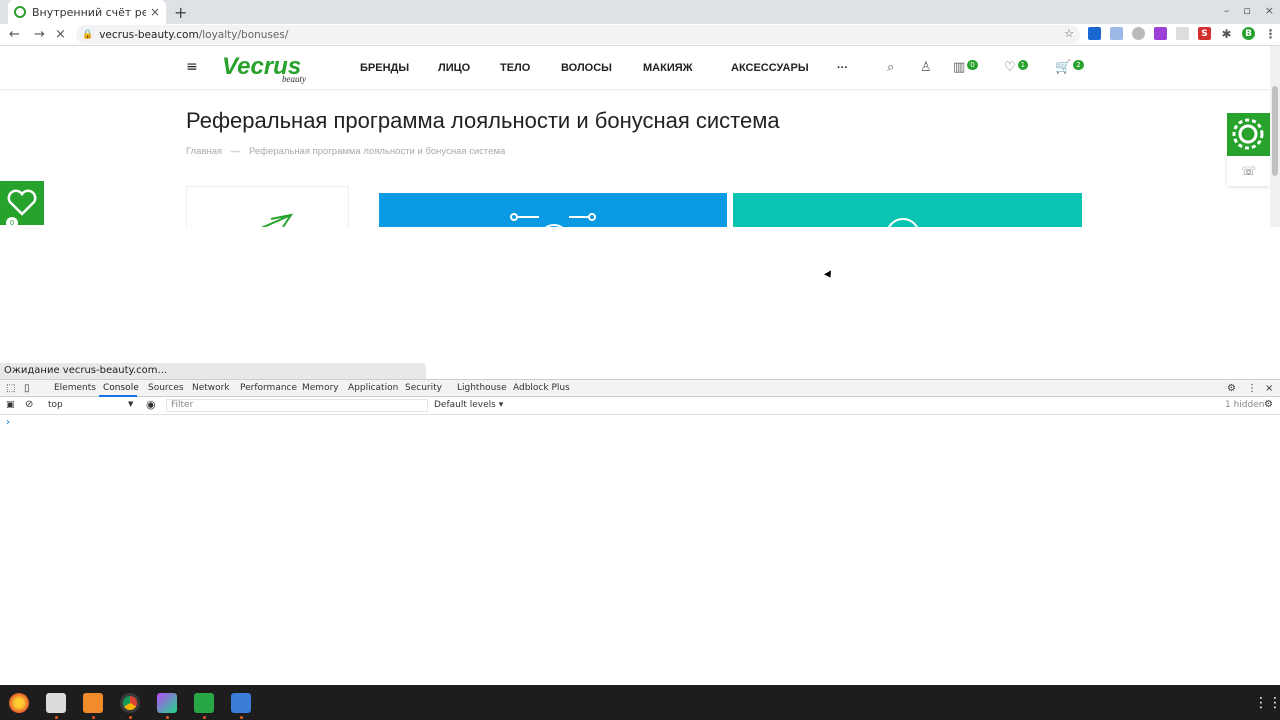 This screenshot has width=1280, height=720. What do you see at coordinates (60, 34) in the screenshot?
I see `reload-icon: ×` at bounding box center [60, 34].